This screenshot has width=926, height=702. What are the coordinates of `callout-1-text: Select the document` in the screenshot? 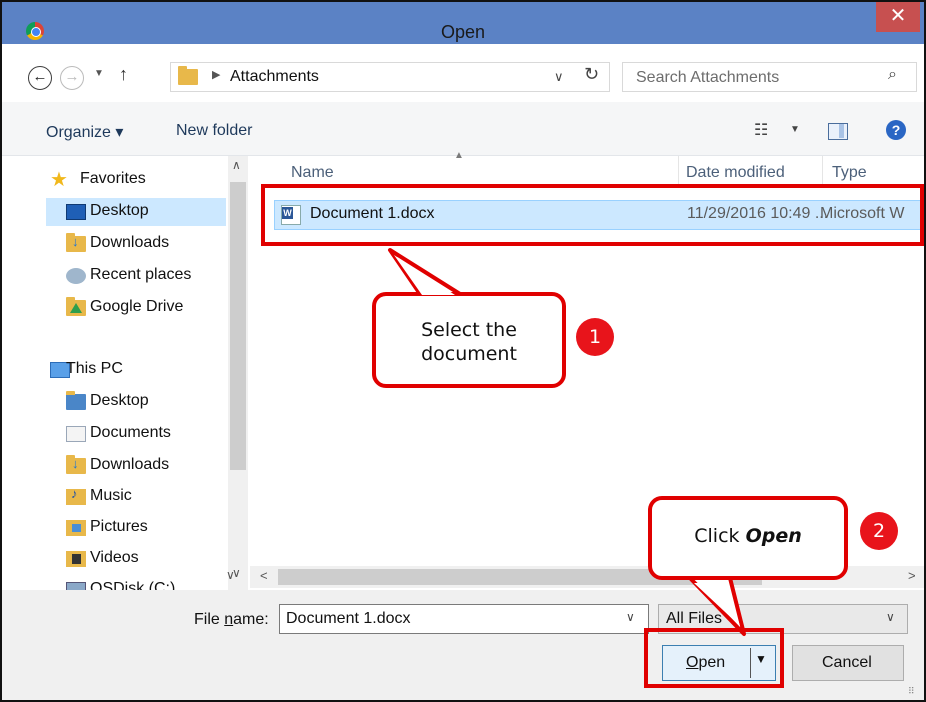 It's located at (469, 342).